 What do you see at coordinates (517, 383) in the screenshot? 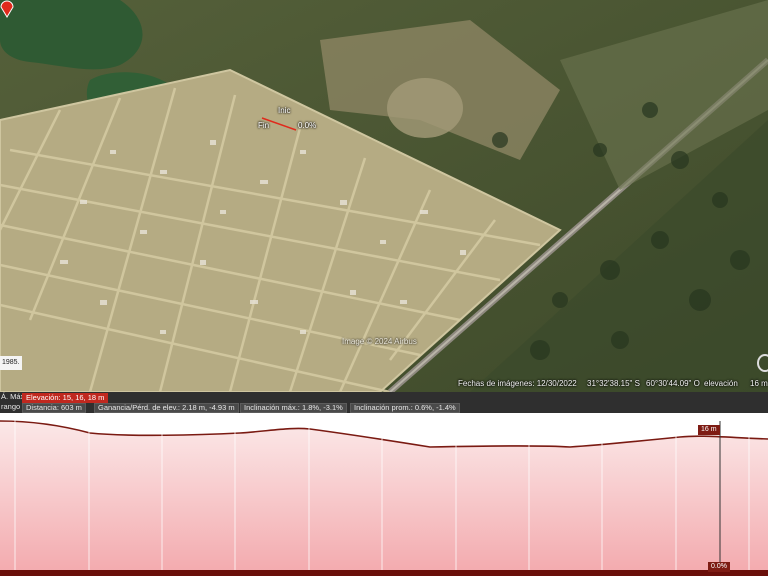
I see `imagery-date: Fechas de imágenes: 12/30/2022` at bounding box center [517, 383].